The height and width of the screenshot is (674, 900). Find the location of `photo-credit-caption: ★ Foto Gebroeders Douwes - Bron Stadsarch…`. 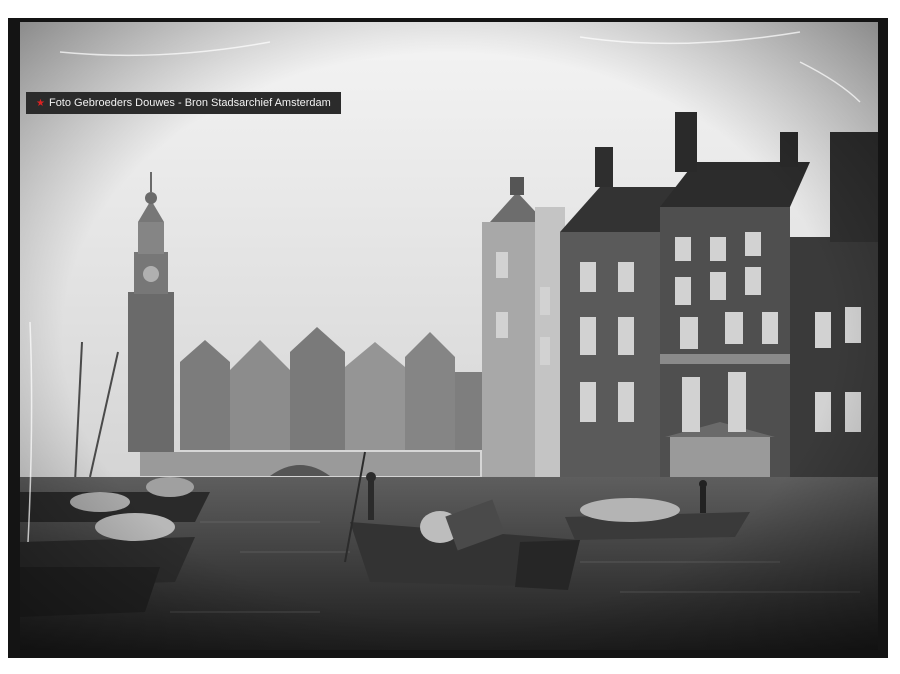

photo-credit-caption: ★ Foto Gebroeders Douwes - Bron Stadsarch… is located at coordinates (183, 103).